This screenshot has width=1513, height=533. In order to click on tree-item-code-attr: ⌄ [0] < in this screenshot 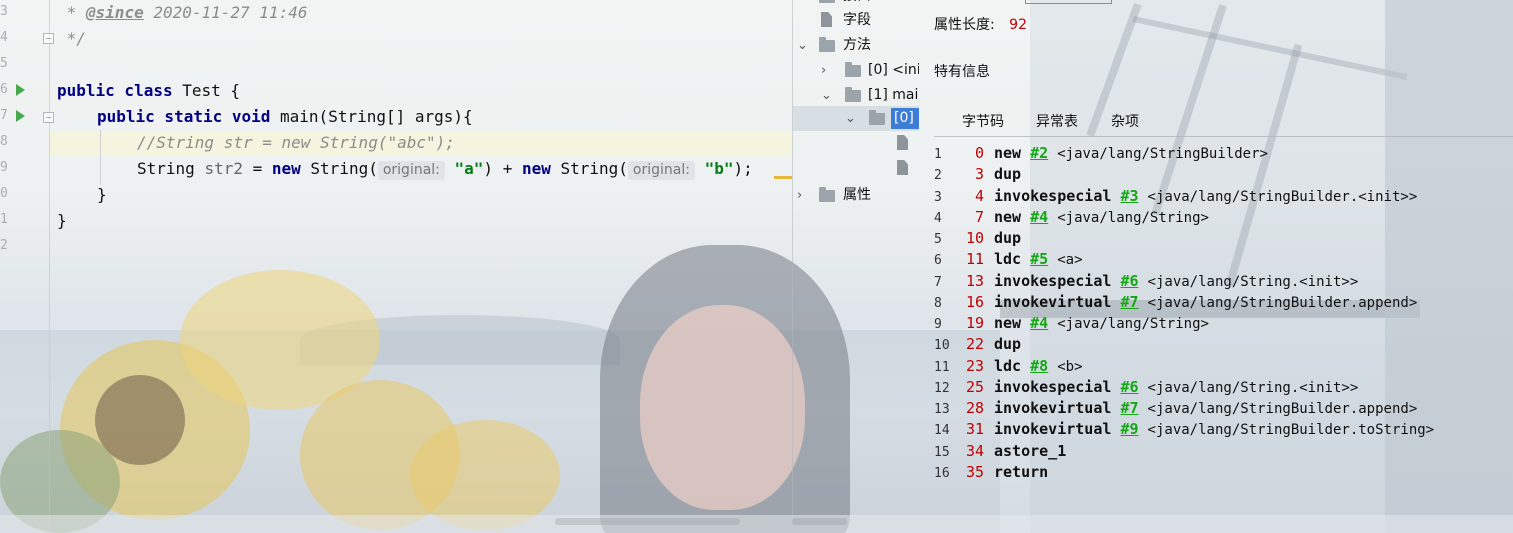, I will do `click(856, 118)`.